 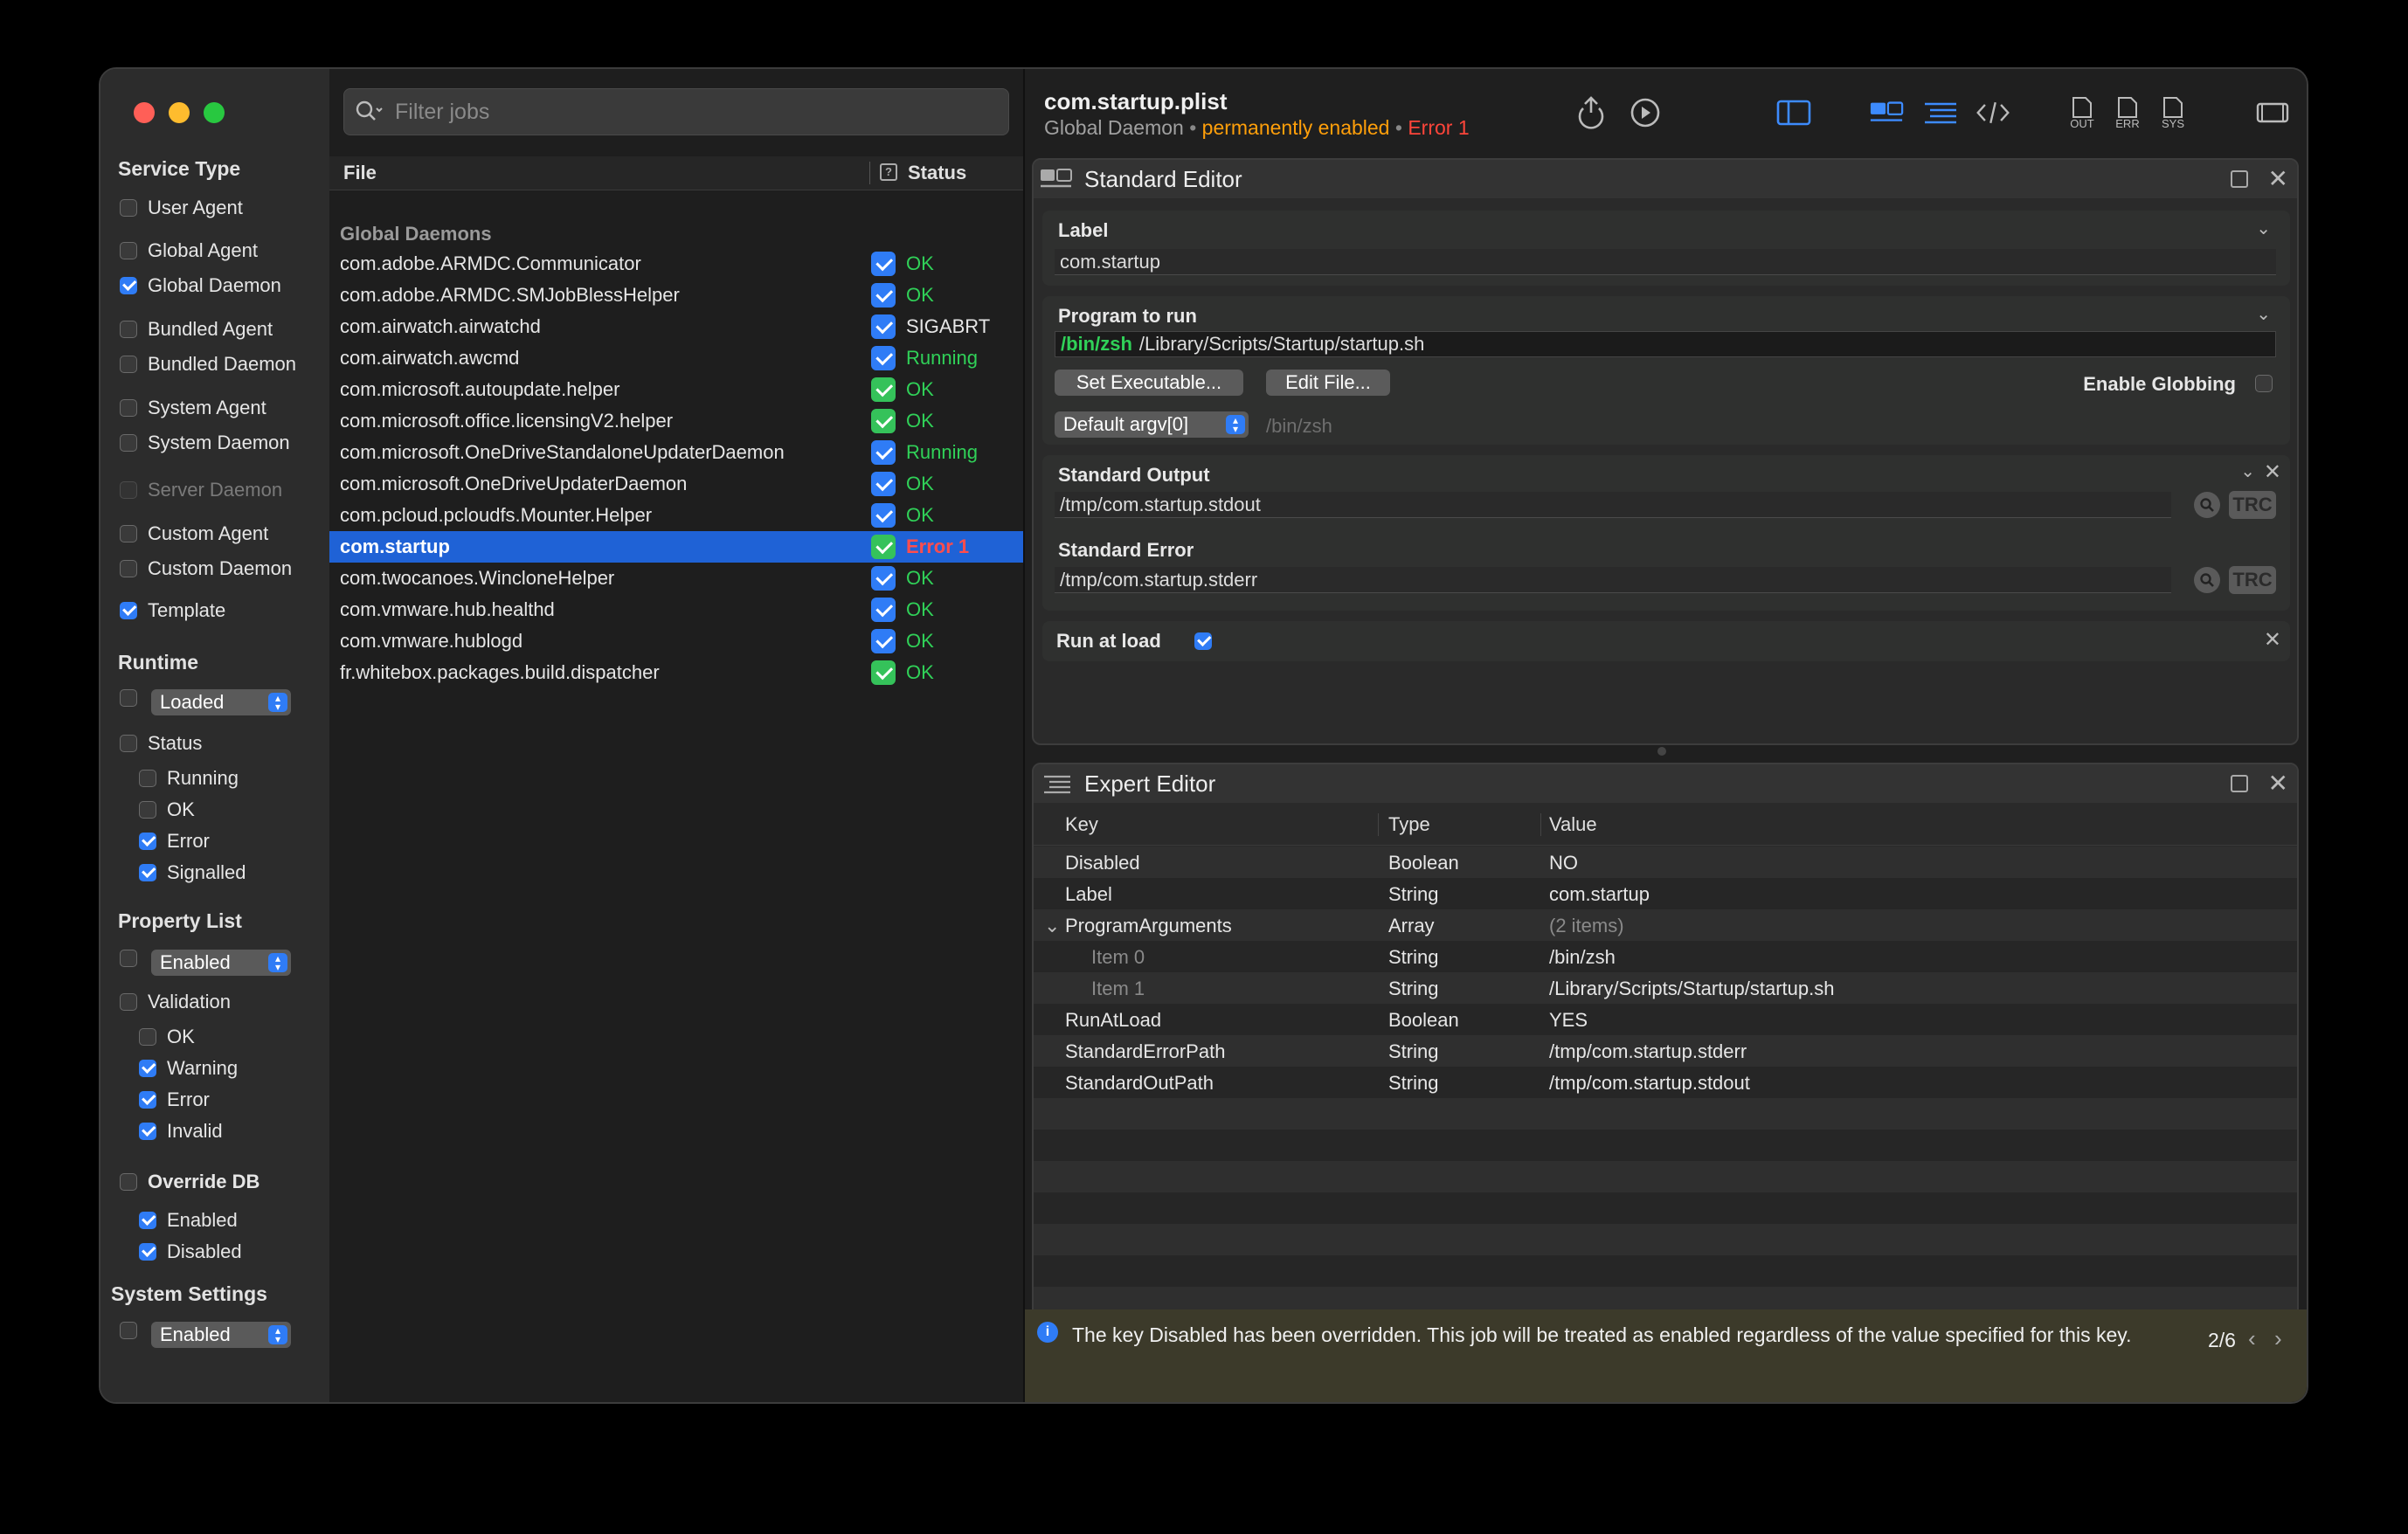 What do you see at coordinates (1993, 112) in the screenshot?
I see `xml-editor-icon` at bounding box center [1993, 112].